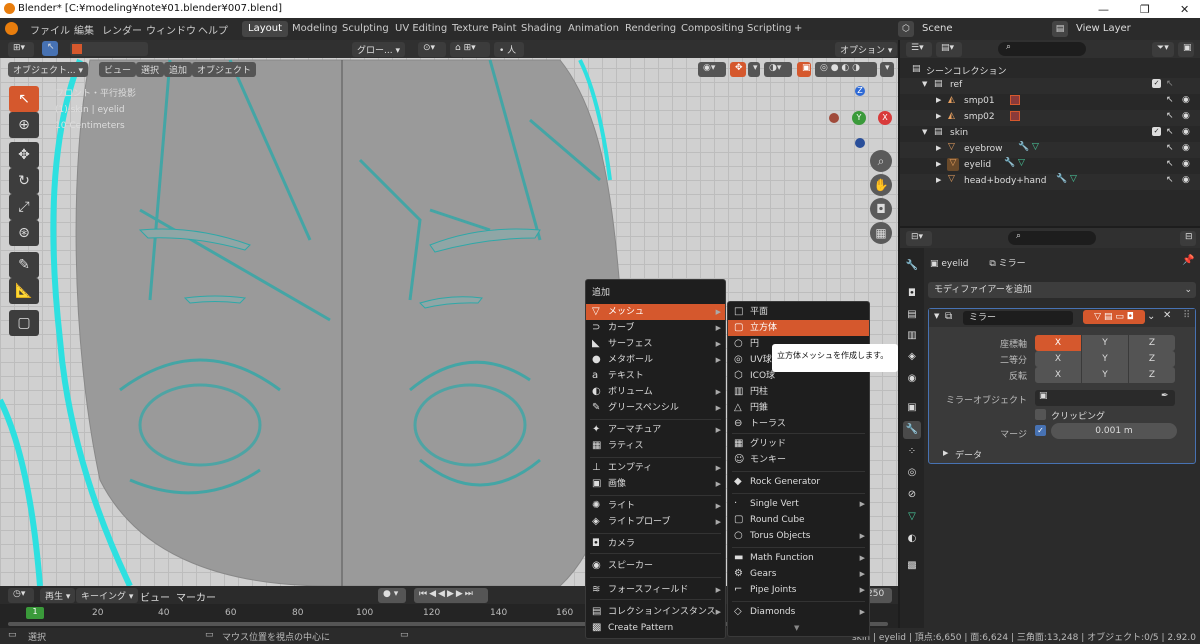 This screenshot has height=644, width=1200. I want to click on bisect-y-toggle: Y, so click(1105, 359).